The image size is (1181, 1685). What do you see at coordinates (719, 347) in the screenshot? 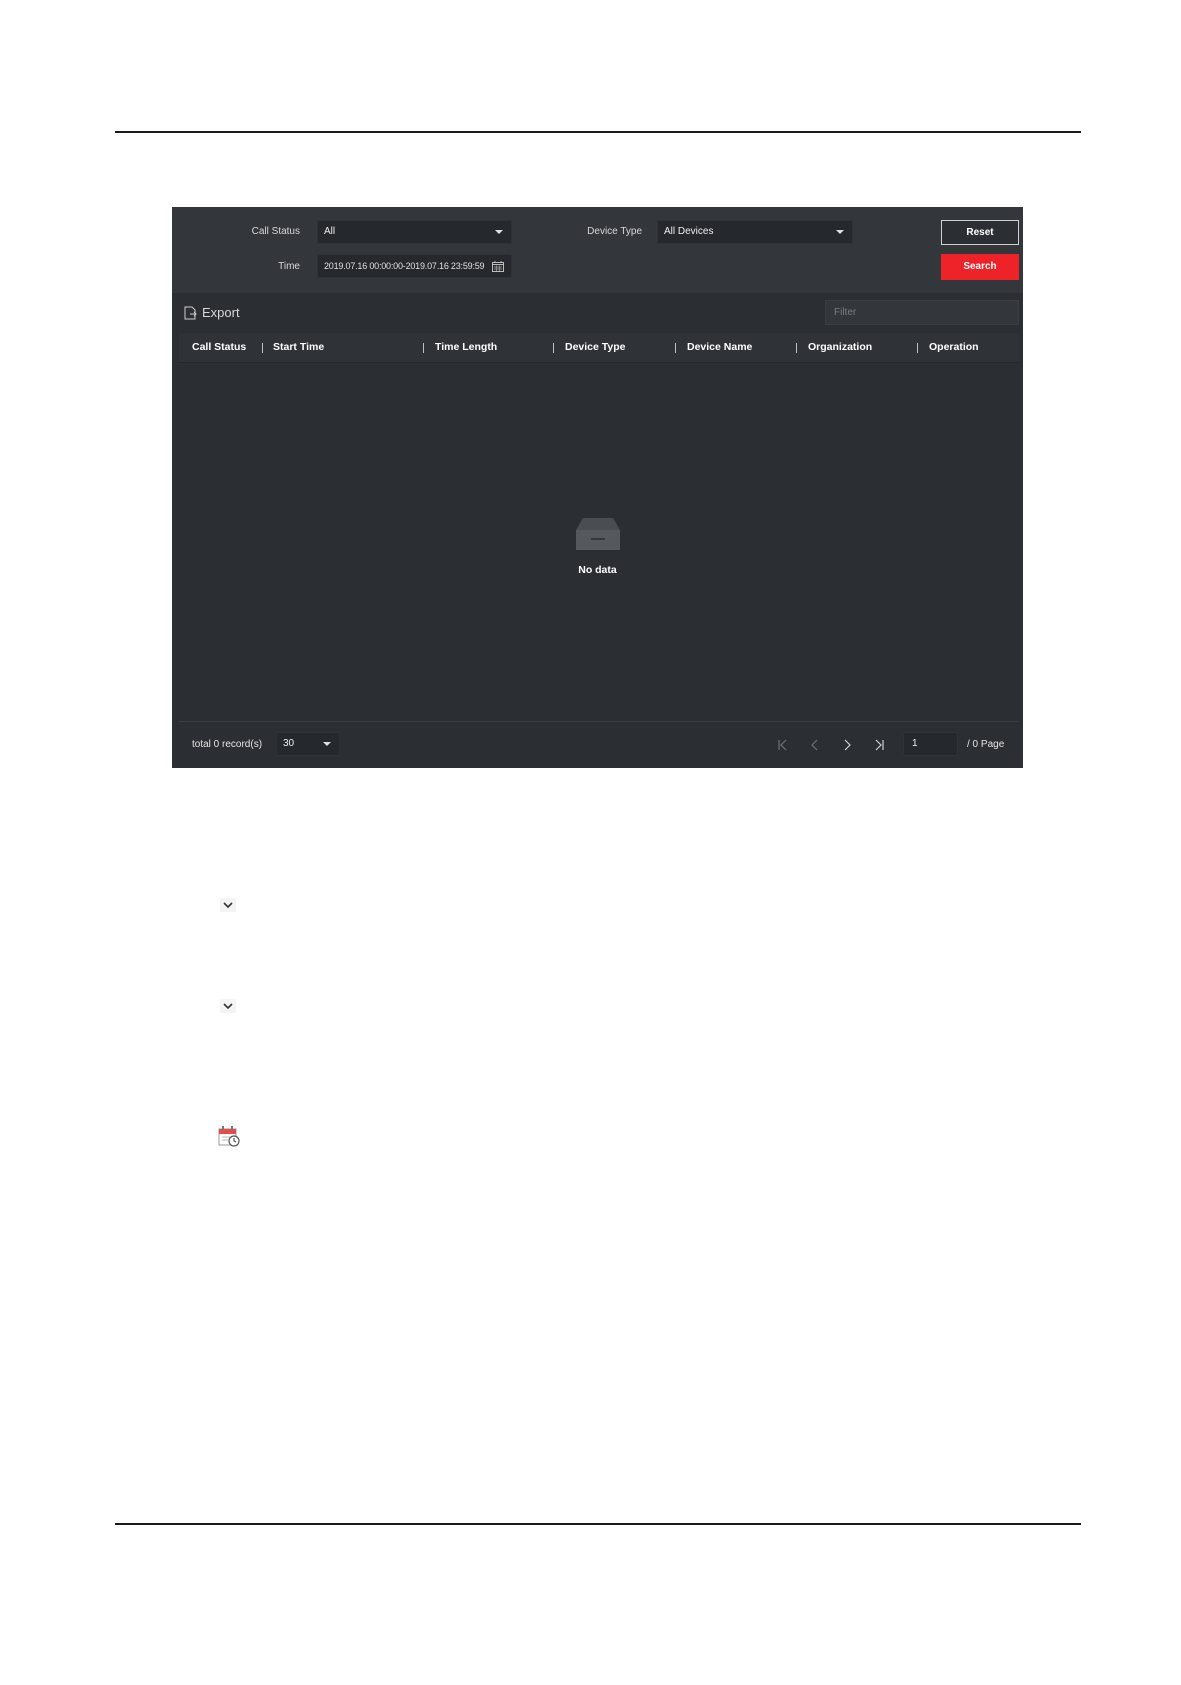
I see `column-device-name: Device Name` at bounding box center [719, 347].